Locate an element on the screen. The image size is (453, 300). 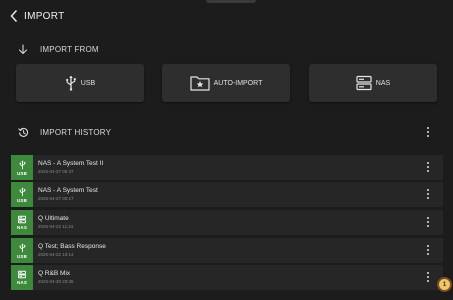
arrow-down-icon is located at coordinates (23, 49).